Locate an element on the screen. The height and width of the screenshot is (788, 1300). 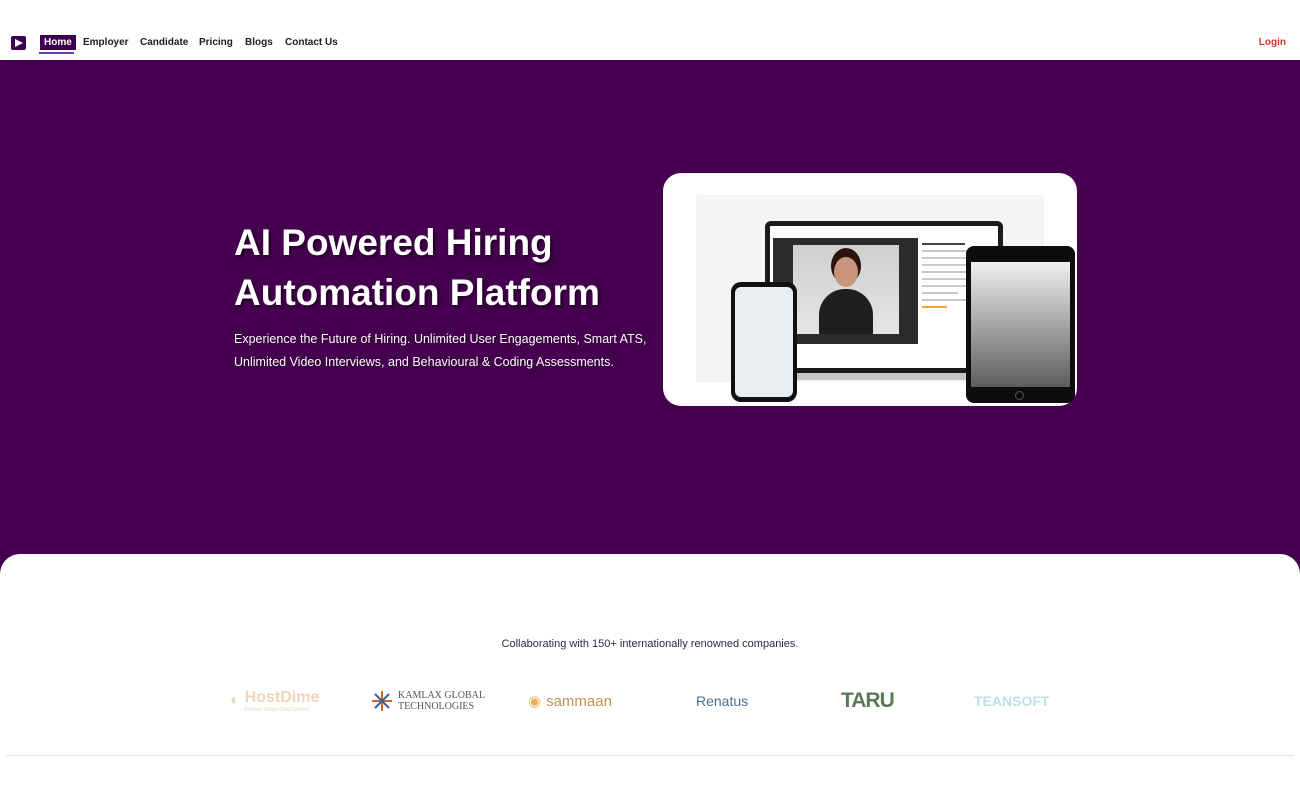
sammaan-circle-icon: ◉ is located at coordinates (535, 701).